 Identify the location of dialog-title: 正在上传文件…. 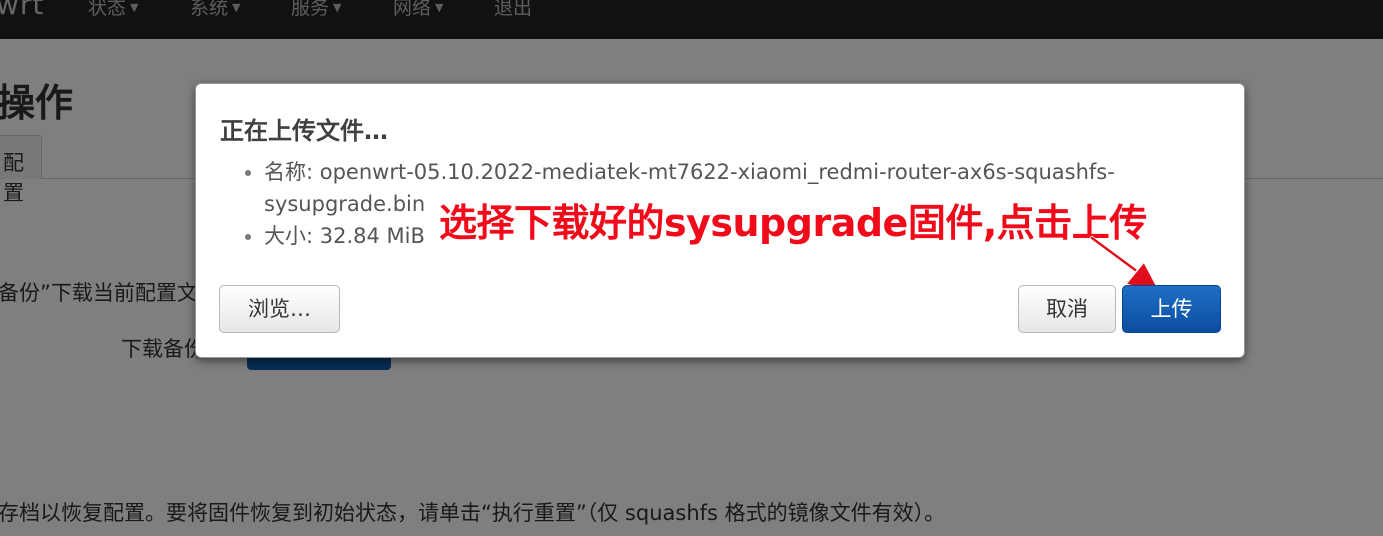
(304, 131).